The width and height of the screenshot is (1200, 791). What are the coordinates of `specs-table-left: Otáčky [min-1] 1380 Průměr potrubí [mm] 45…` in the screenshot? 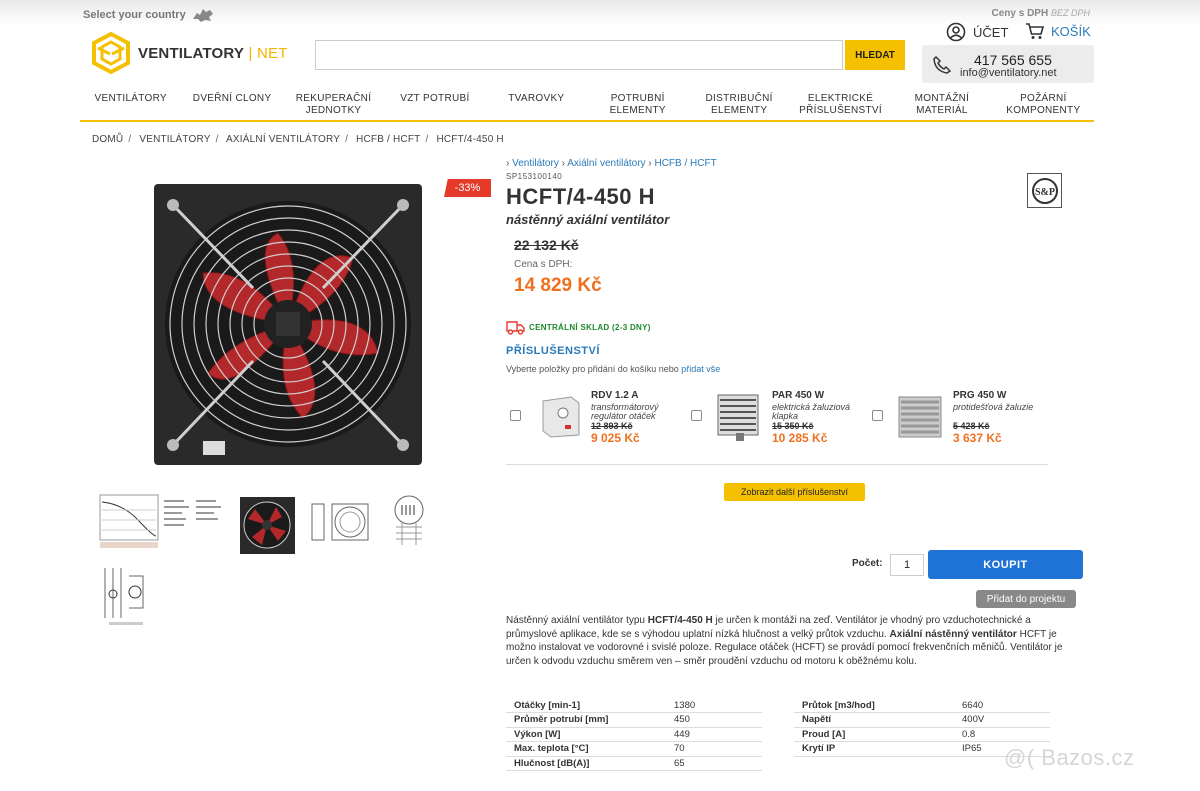 It's located at (634, 734).